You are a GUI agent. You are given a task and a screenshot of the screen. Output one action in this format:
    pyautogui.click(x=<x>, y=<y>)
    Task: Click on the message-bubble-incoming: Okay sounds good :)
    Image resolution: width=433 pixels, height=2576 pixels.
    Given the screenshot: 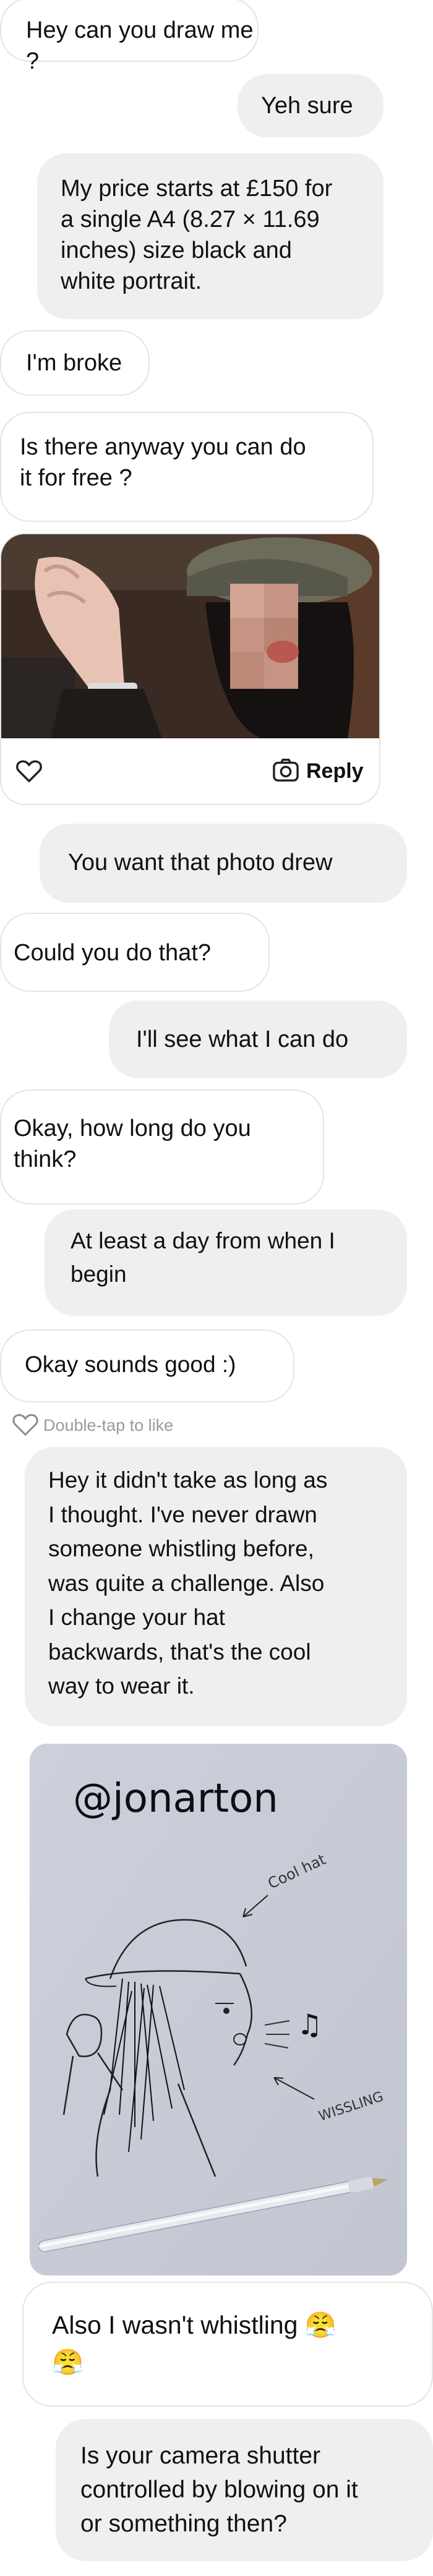 What is the action you would take?
    pyautogui.click(x=147, y=1365)
    